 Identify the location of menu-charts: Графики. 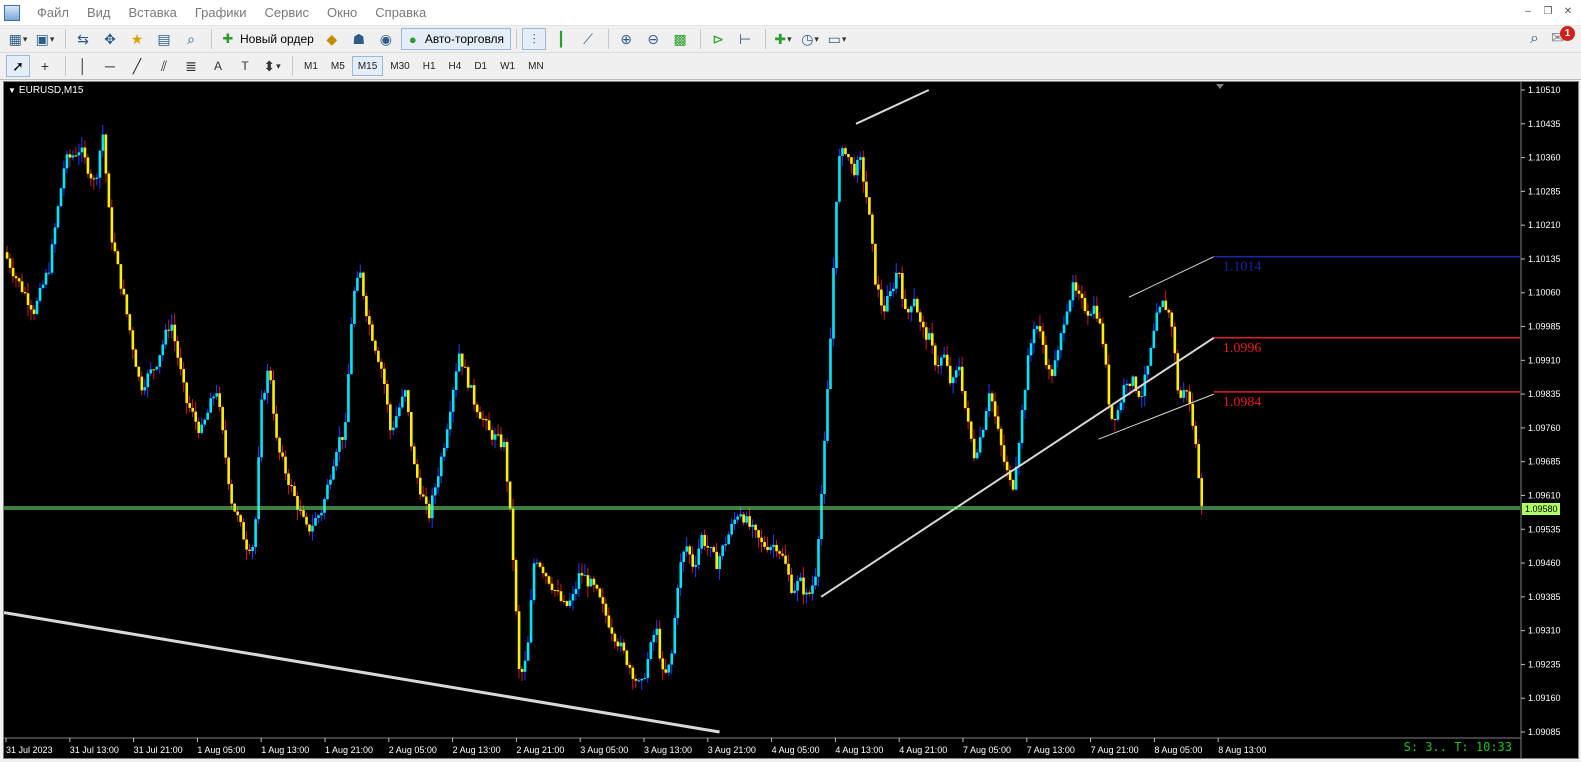
(221, 13).